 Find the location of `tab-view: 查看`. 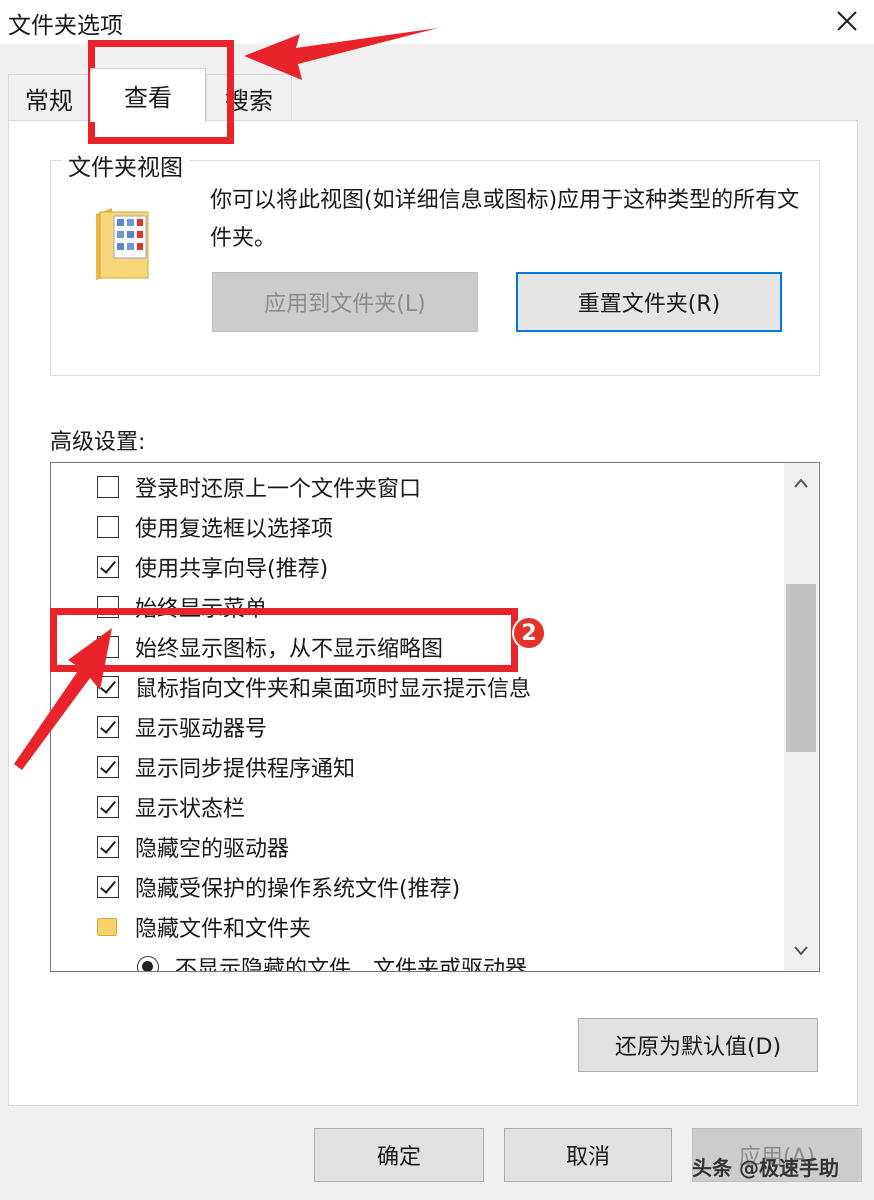

tab-view: 查看 is located at coordinates (148, 95).